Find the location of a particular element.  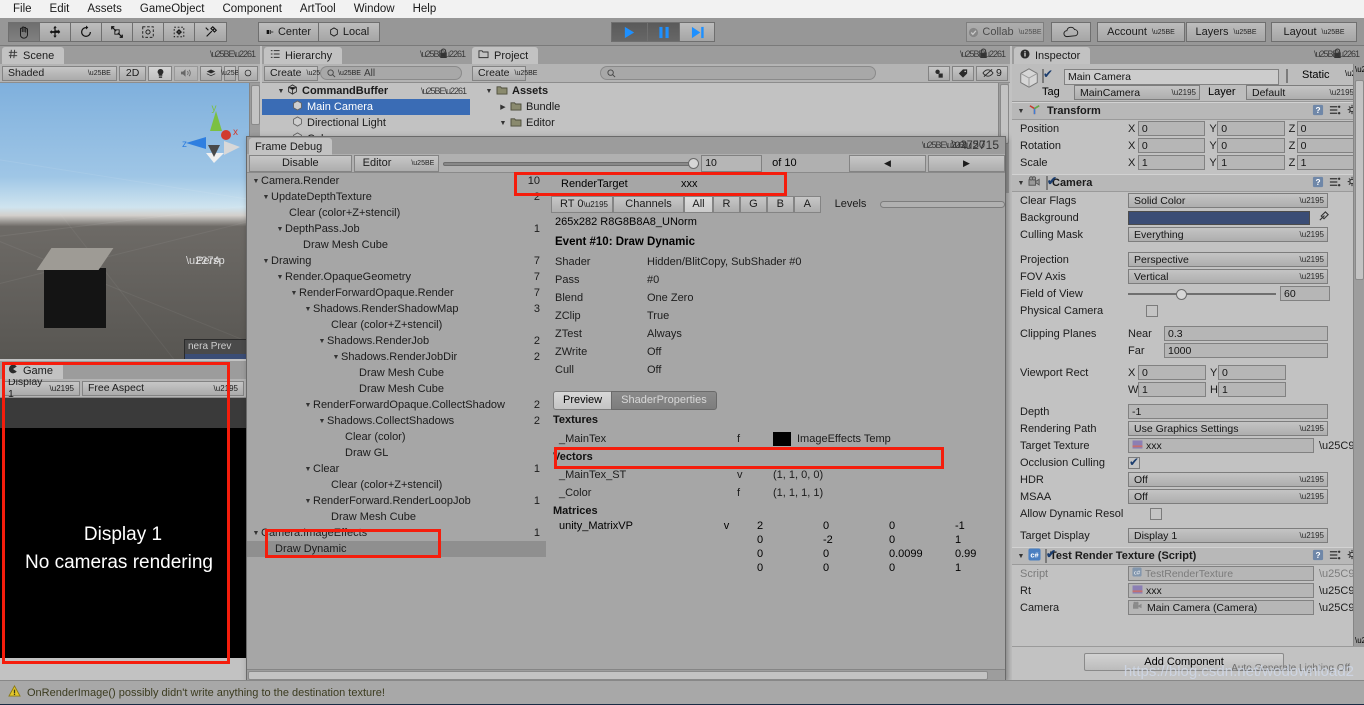

layers-button: Layers \u25BE is located at coordinates (1226, 32).